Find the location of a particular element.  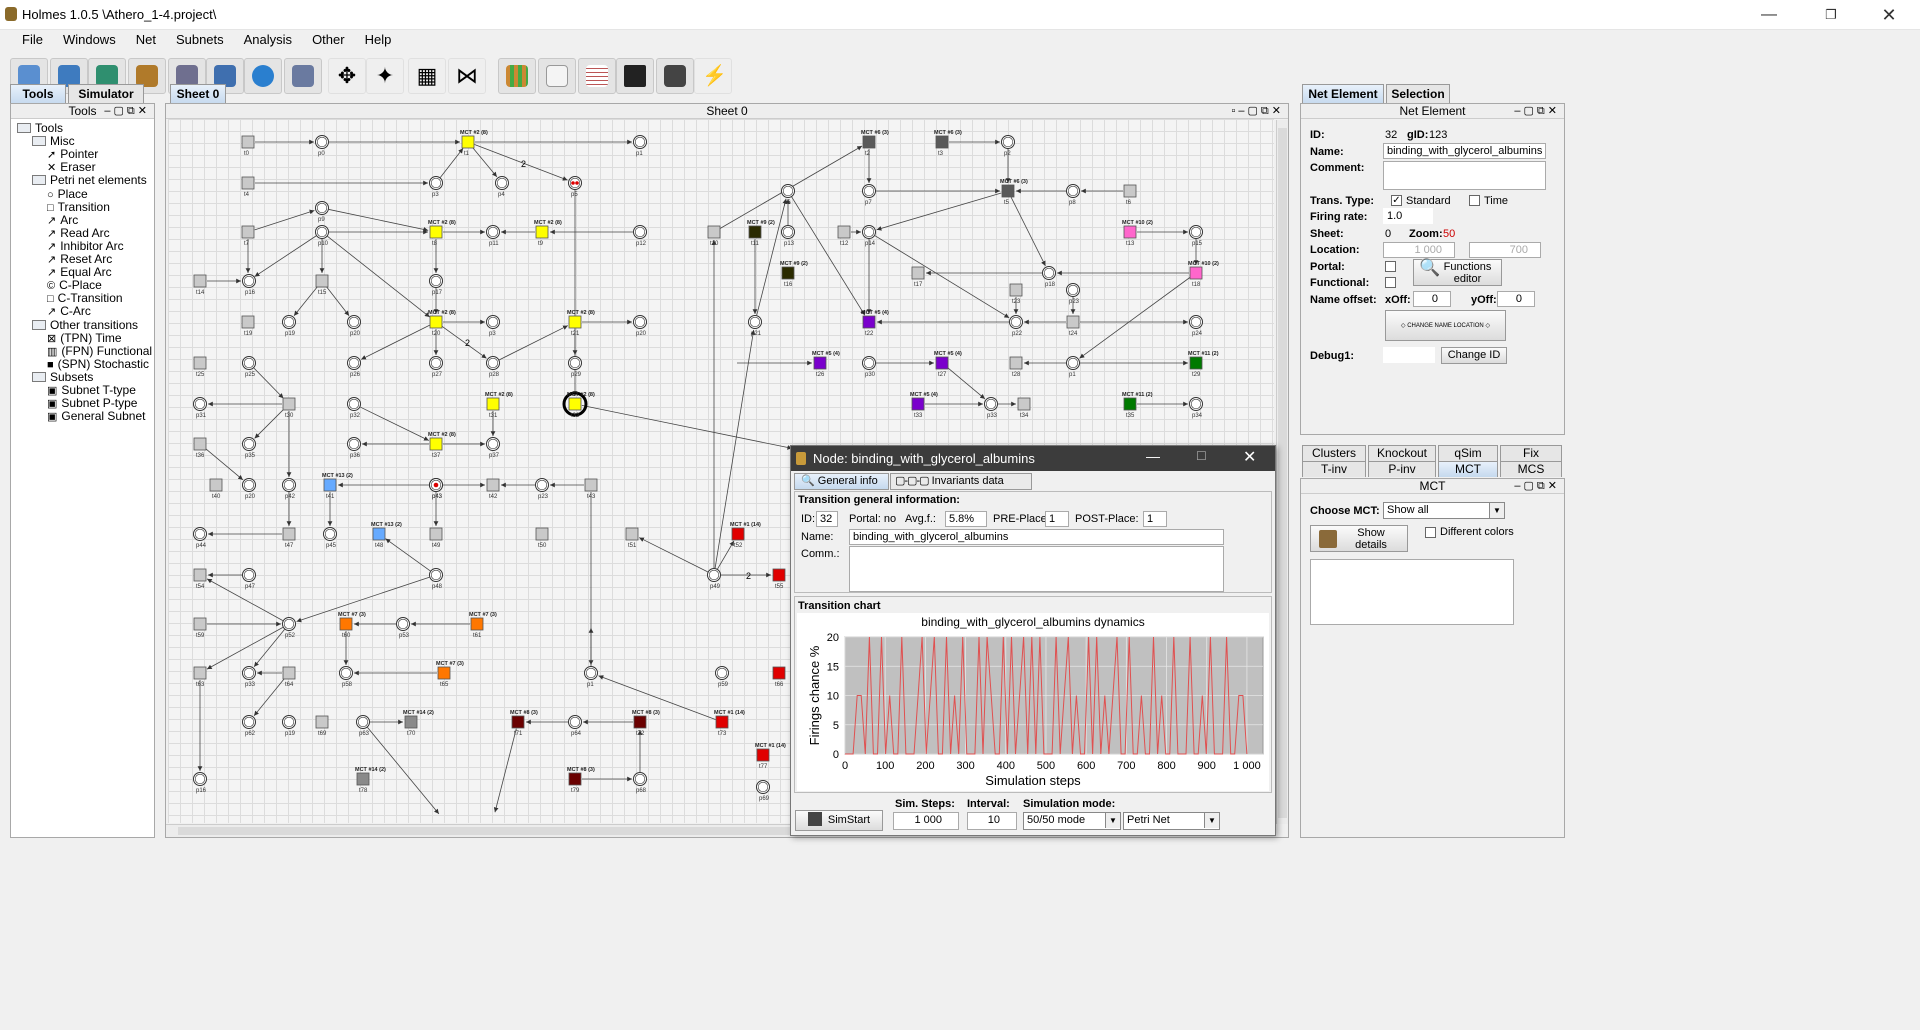

portal-checkbox is located at coordinates (1390, 266).